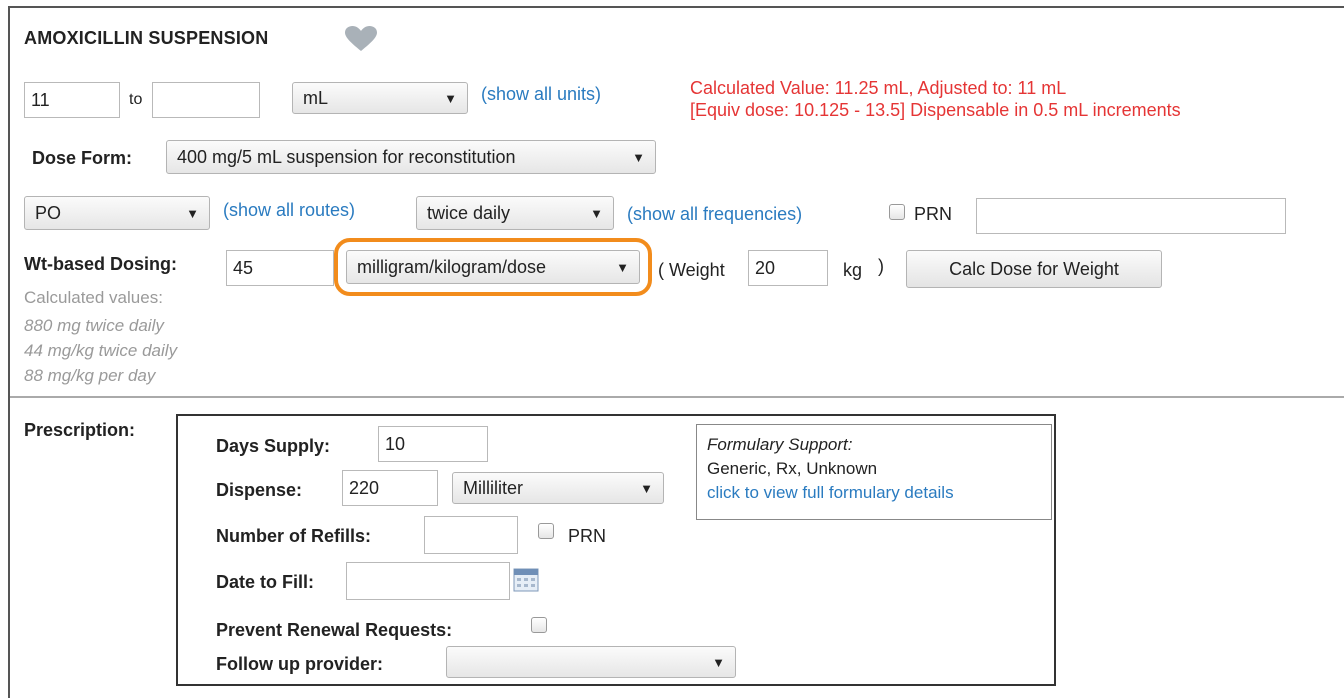  What do you see at coordinates (117, 213) in the screenshot?
I see `route-select: PO ▼` at bounding box center [117, 213].